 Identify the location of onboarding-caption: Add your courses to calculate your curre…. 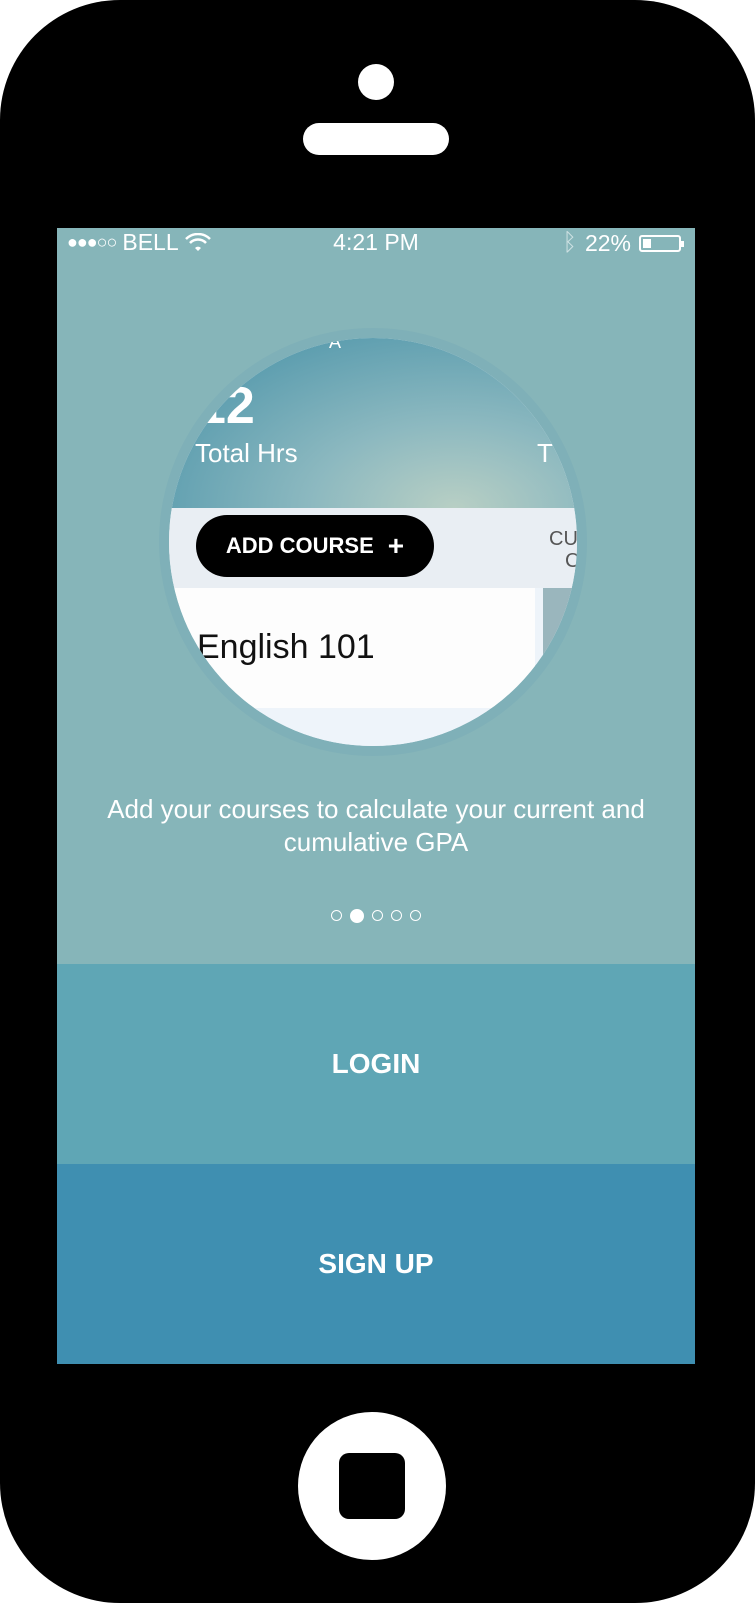
(376, 825).